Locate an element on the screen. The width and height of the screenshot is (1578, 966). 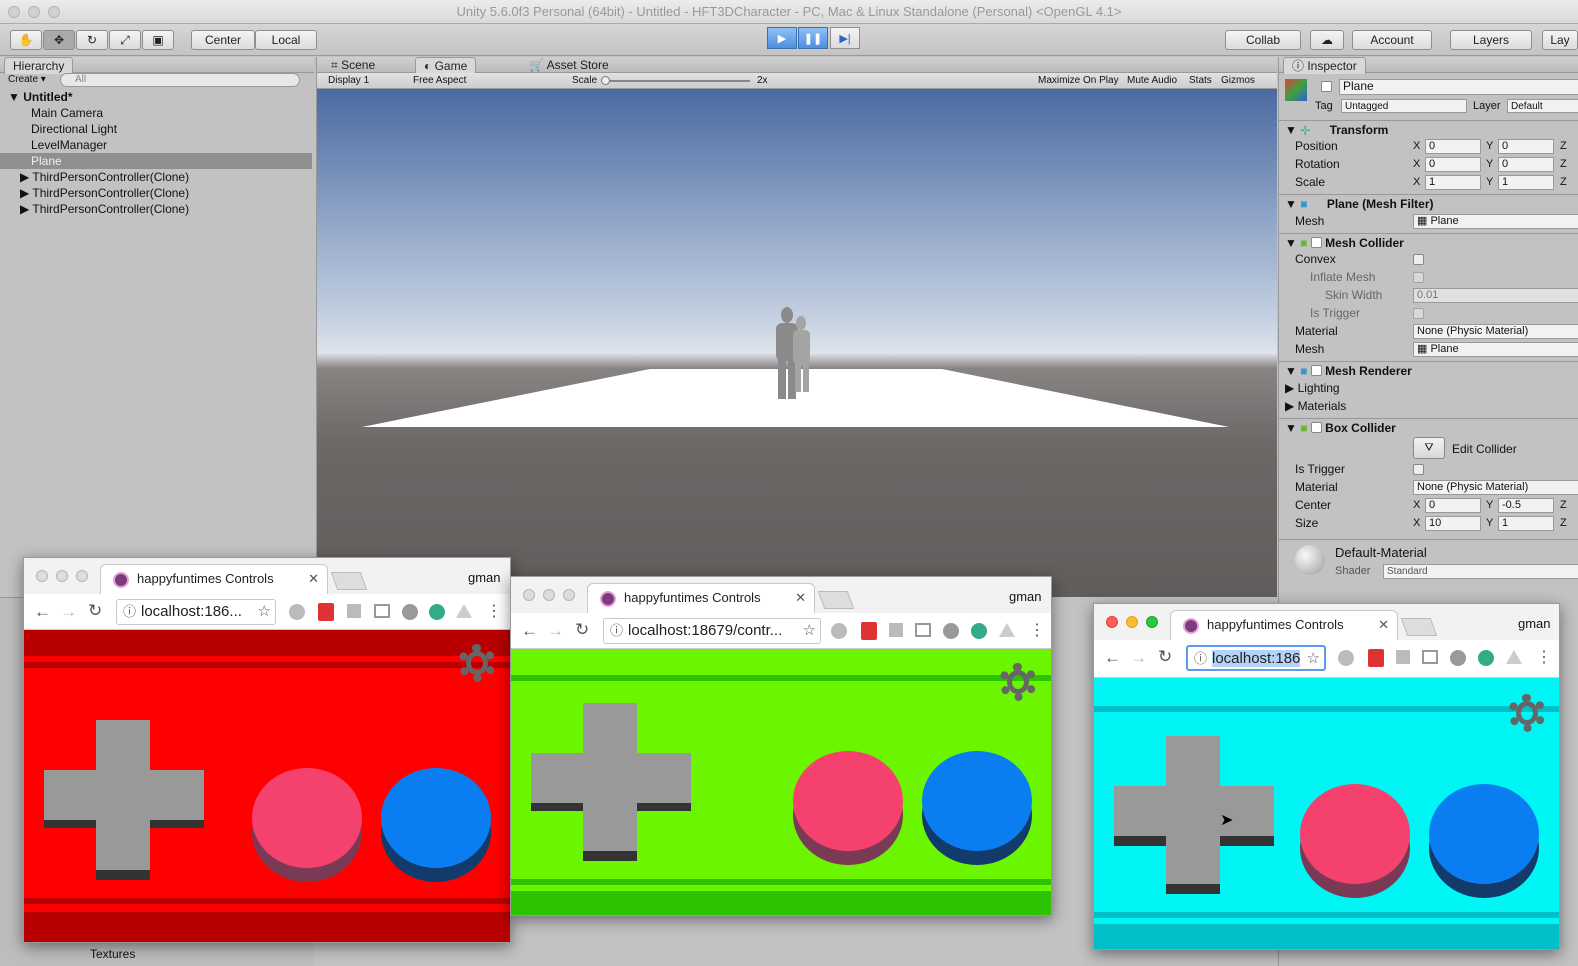
skin-width-field: 0.01 is located at coordinates (1495, 295).